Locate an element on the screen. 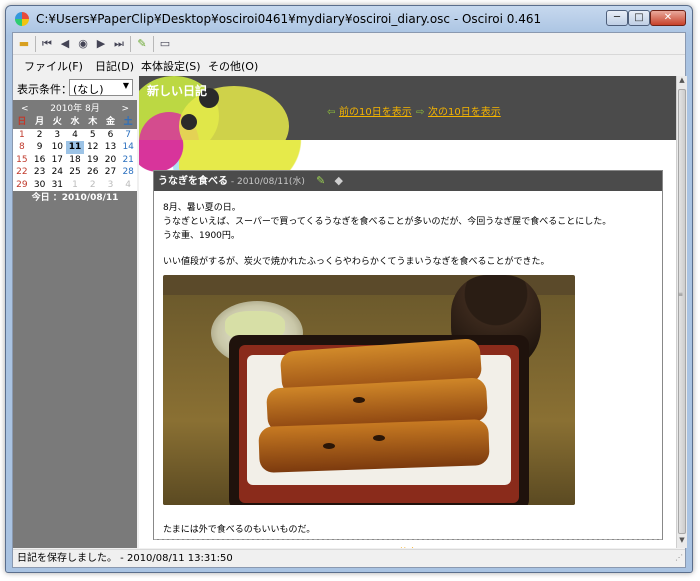 The width and height of the screenshot is (700, 581). next-10-days-link: ⇨ 次の10日を表示 is located at coordinates (458, 110).